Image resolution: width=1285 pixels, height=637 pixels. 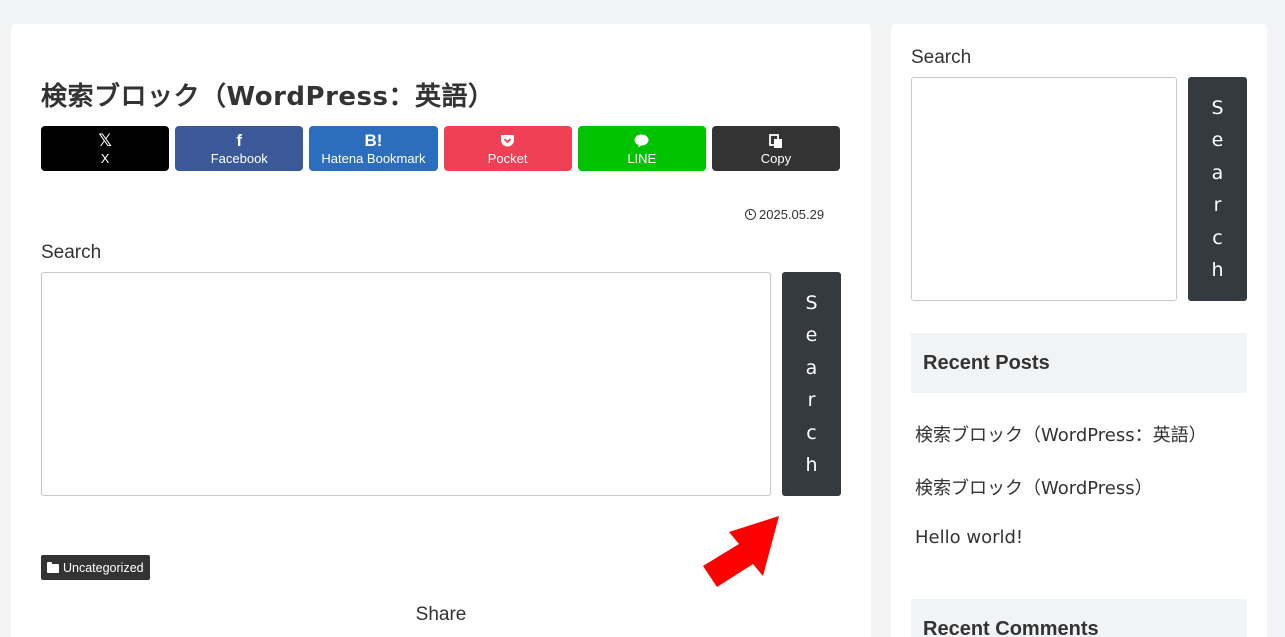 I want to click on post-date: 2025.05.29, so click(x=784, y=214).